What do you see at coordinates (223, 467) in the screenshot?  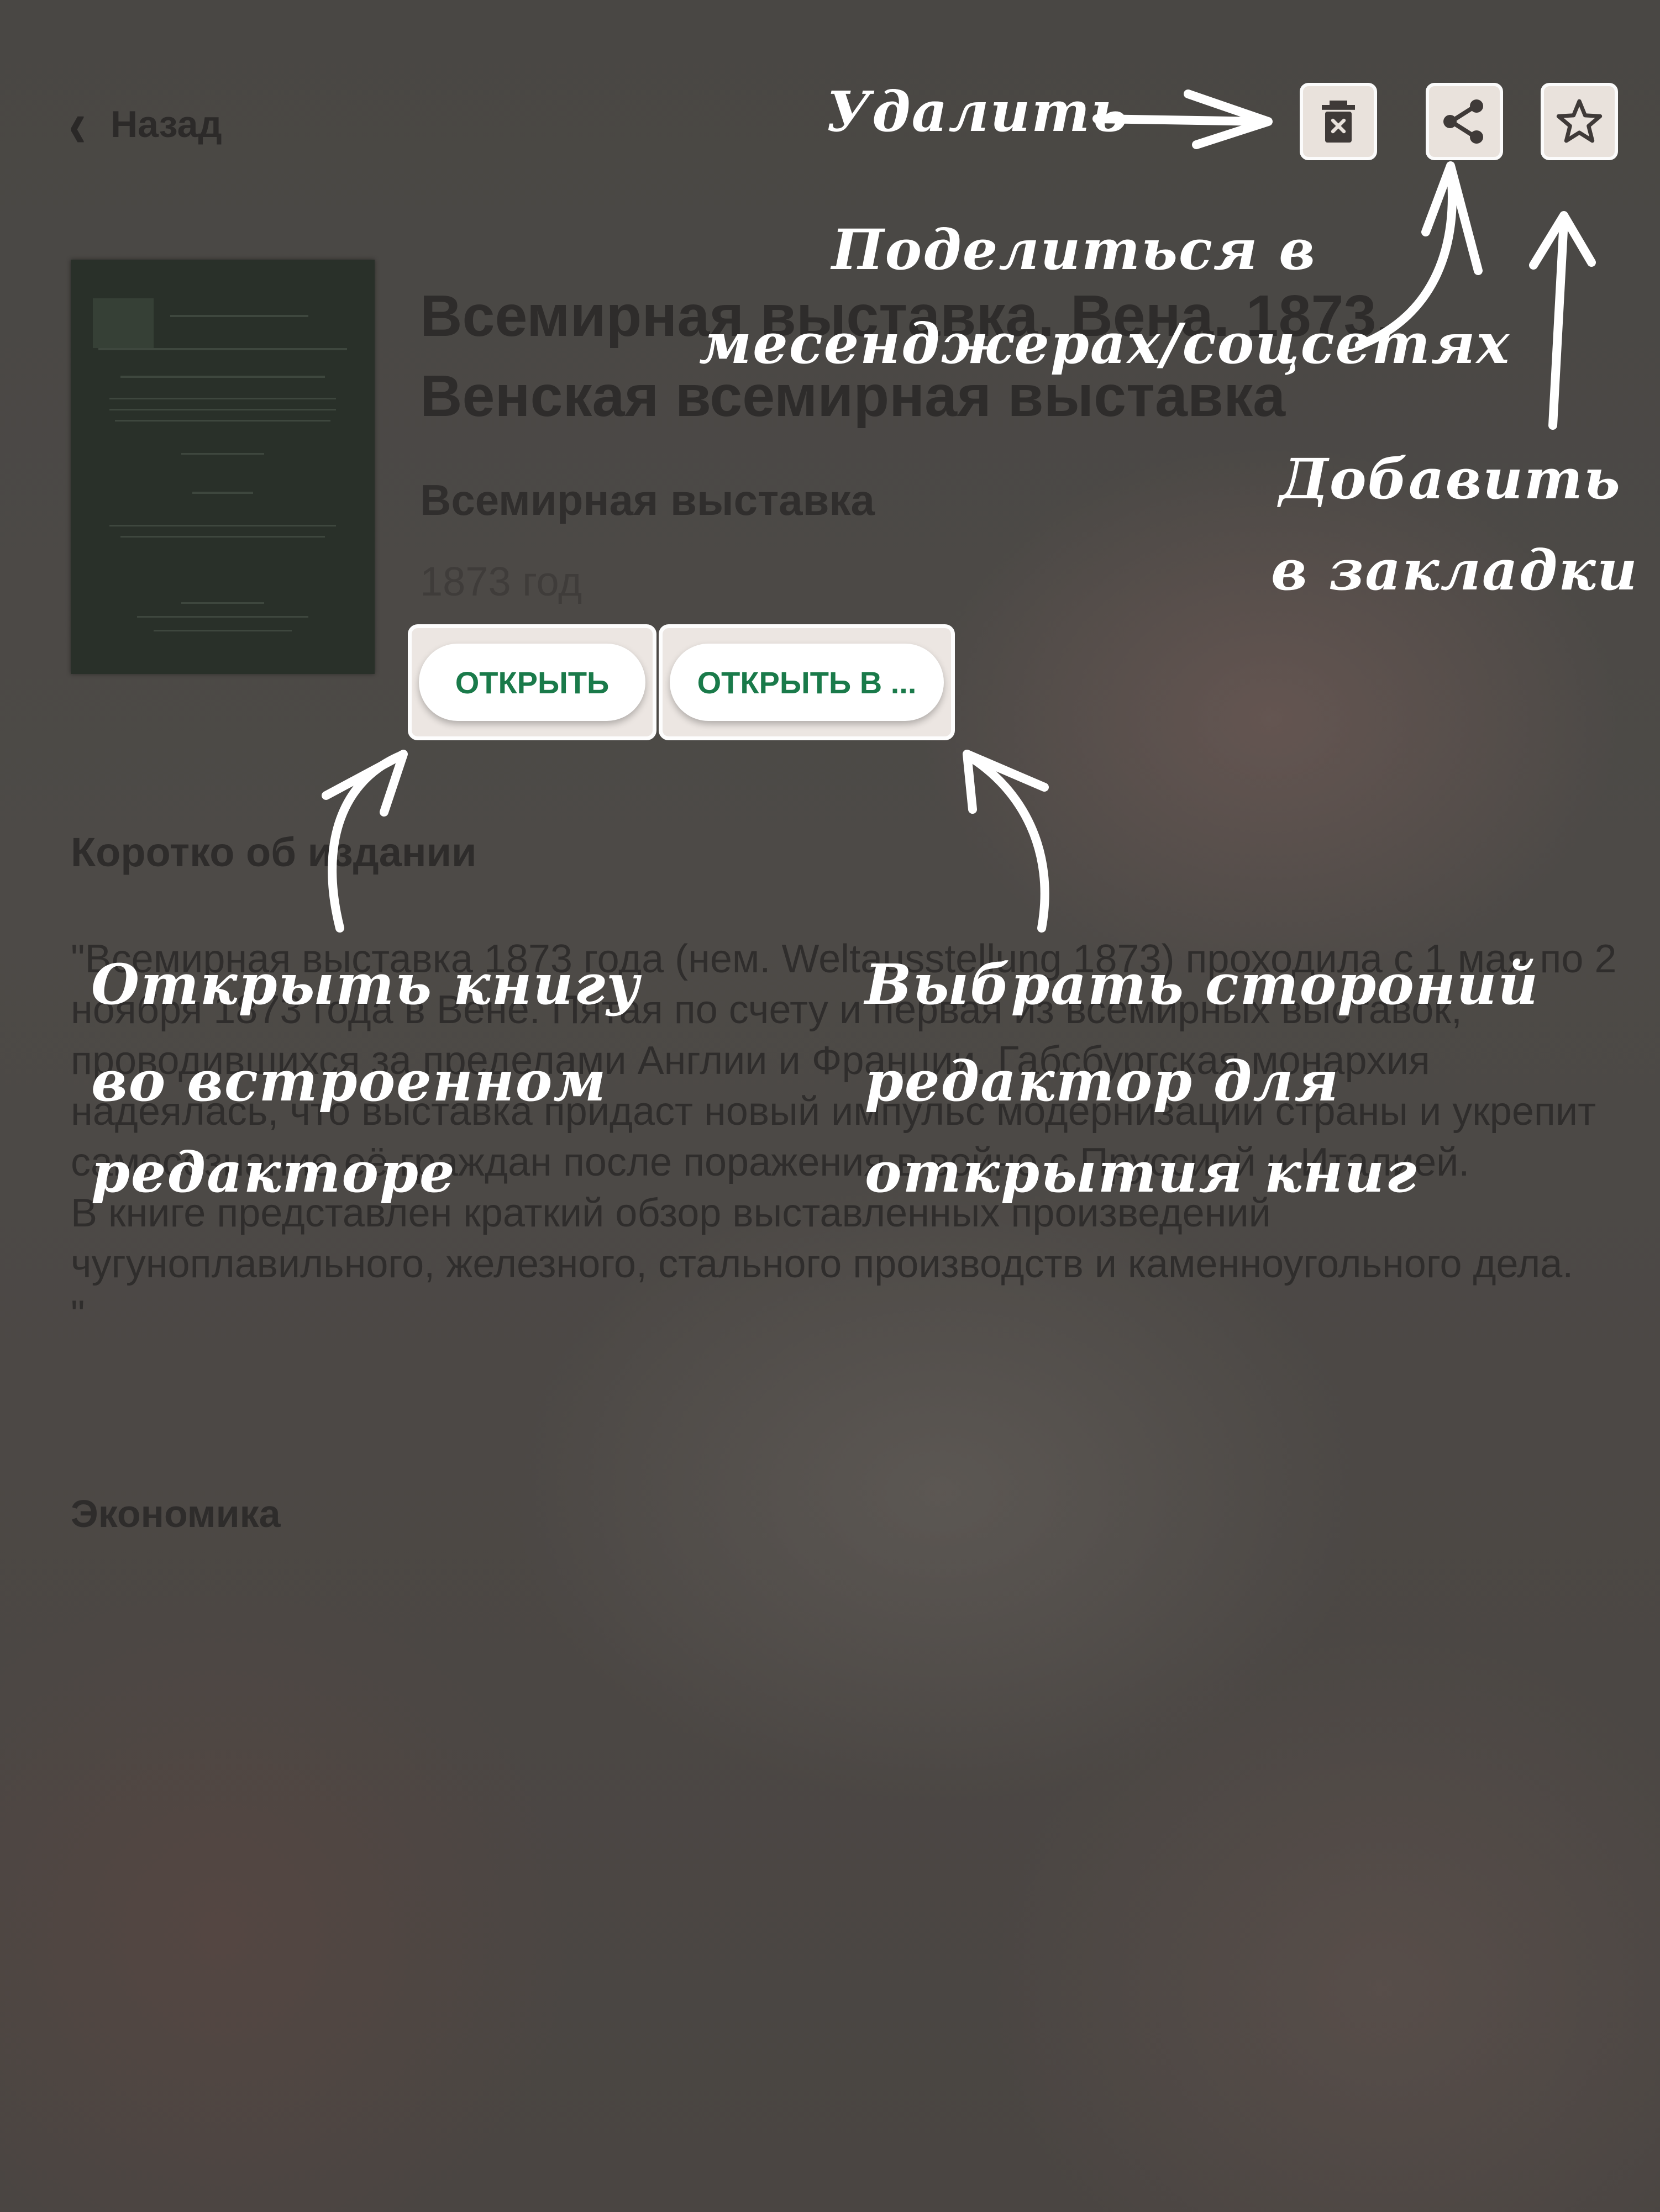 I see `book-cover-image` at bounding box center [223, 467].